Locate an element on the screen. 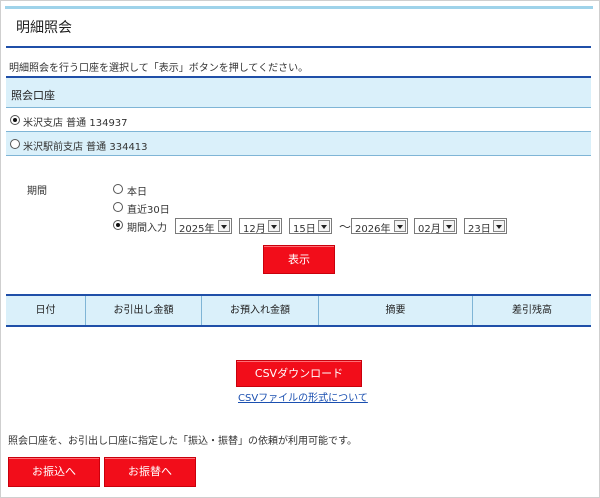 Image resolution: width=600 pixels, height=498 pixels. csv-download-button: CSVダウンロード is located at coordinates (299, 373).